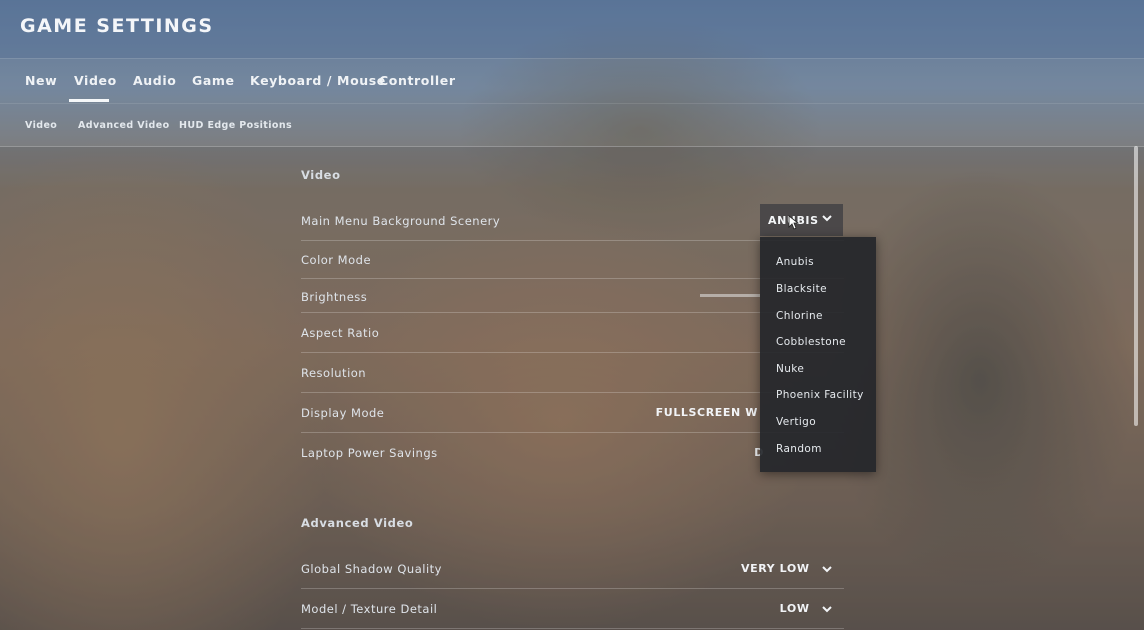 This screenshot has height=630, width=1144. What do you see at coordinates (154, 80) in the screenshot?
I see `tab-audio: Audio` at bounding box center [154, 80].